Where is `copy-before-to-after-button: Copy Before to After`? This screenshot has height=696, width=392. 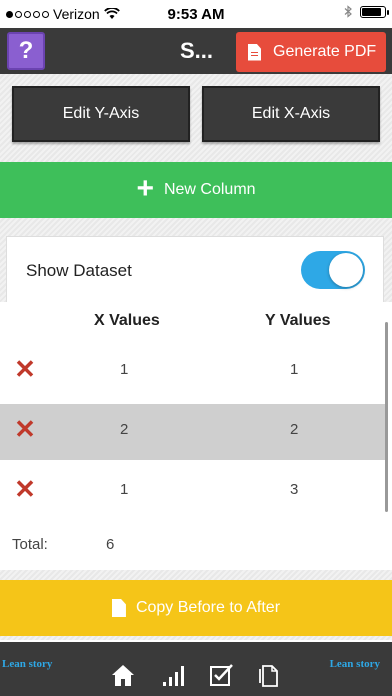 copy-before-to-after-button: Copy Before to After is located at coordinates (196, 608).